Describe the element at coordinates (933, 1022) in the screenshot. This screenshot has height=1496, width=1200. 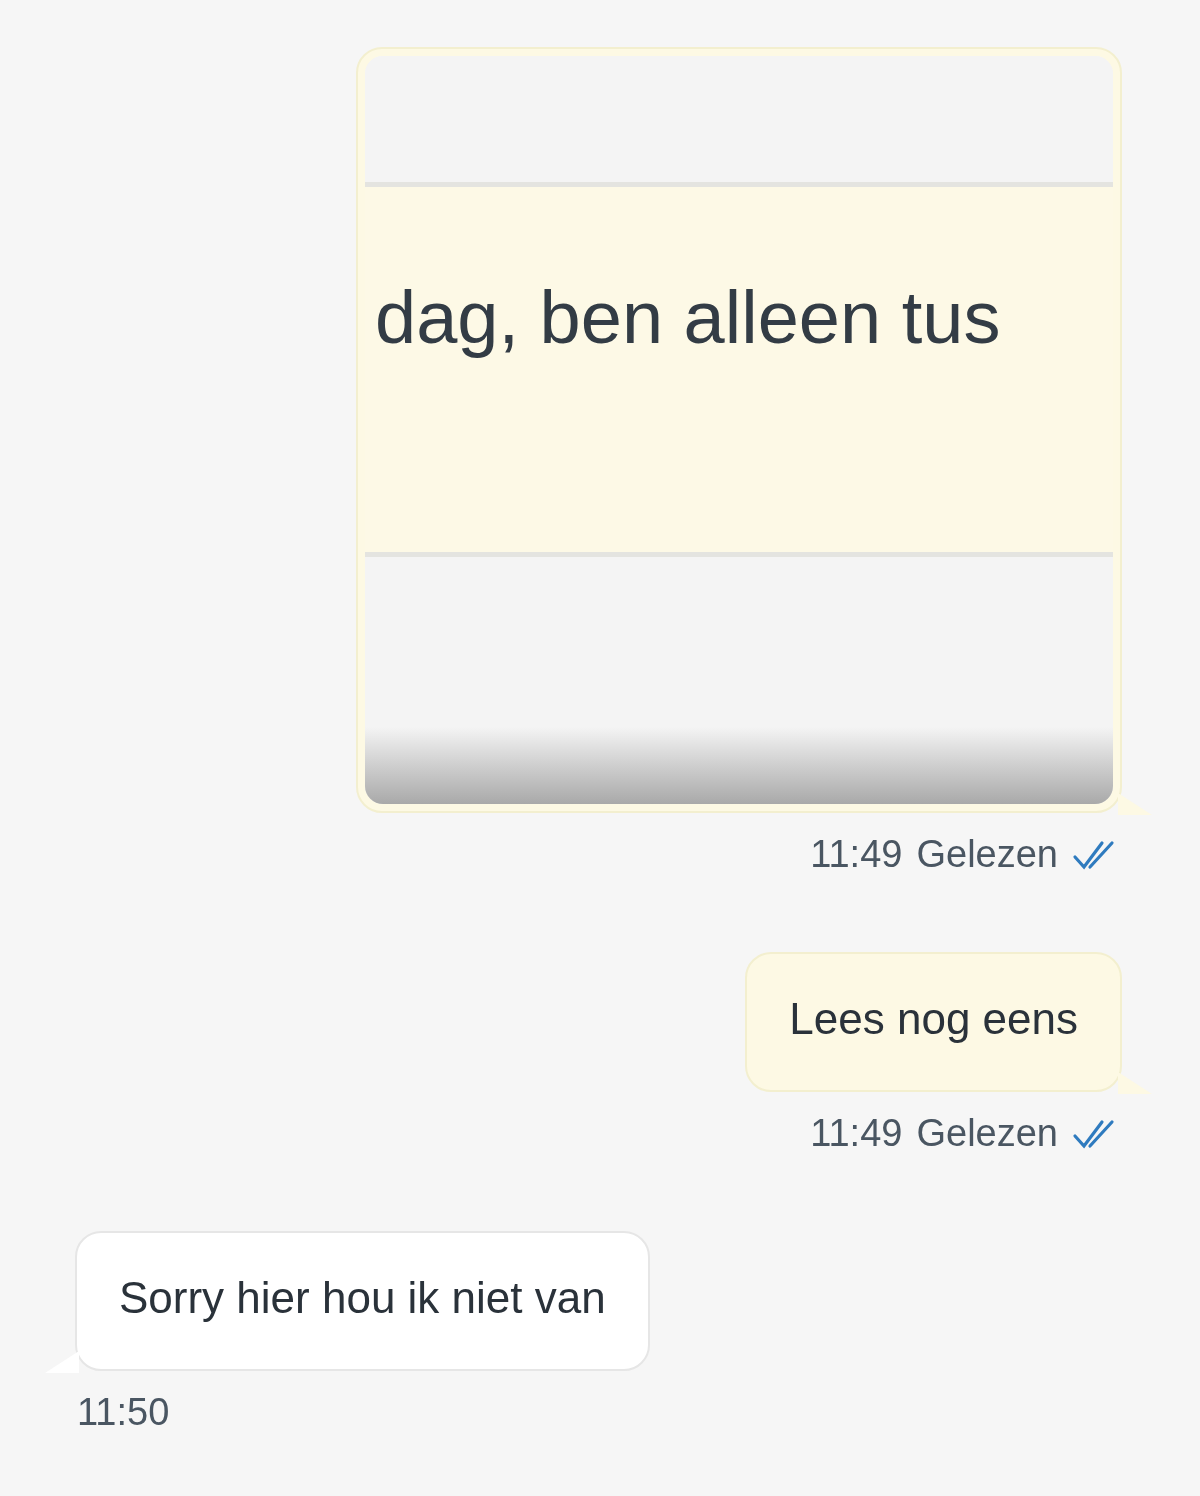
I see `message-bubble: Lees nog eens` at that location.